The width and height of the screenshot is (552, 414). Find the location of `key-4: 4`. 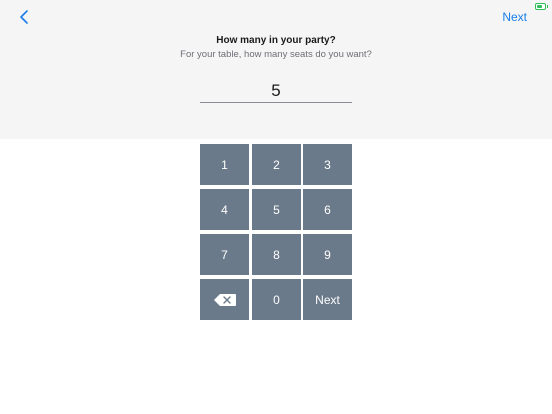

key-4: 4 is located at coordinates (224, 209).